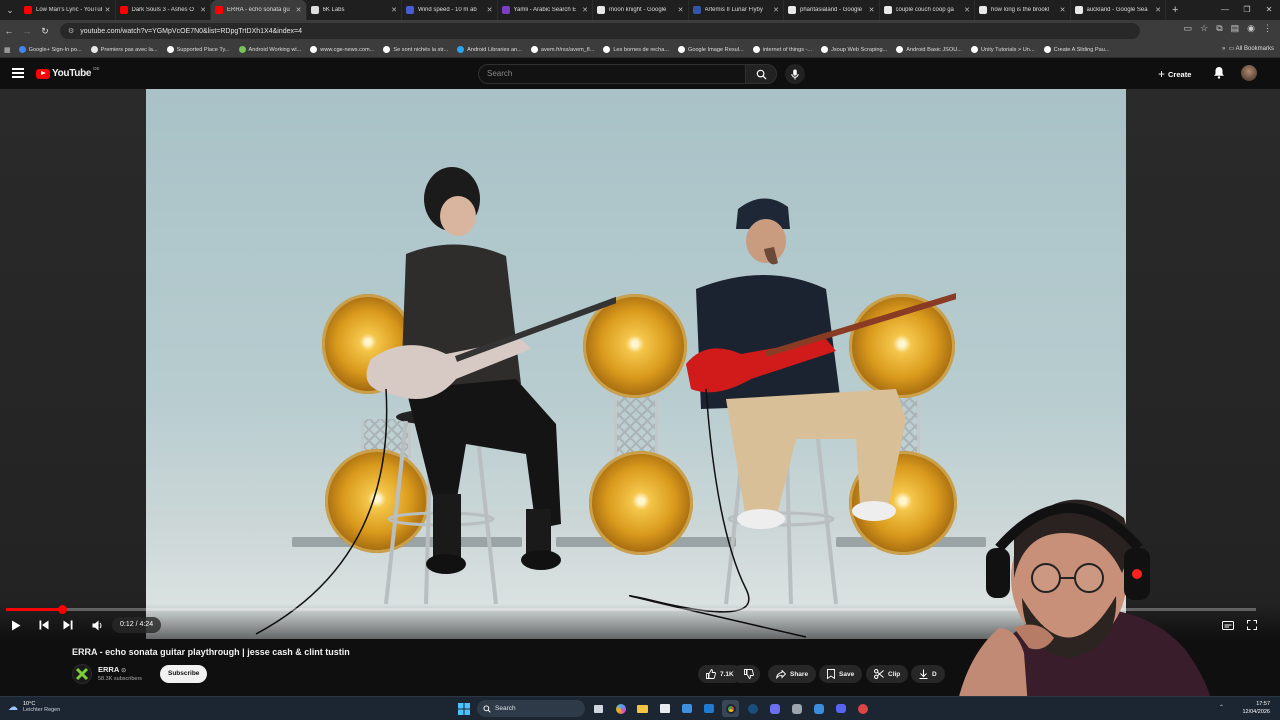 The width and height of the screenshot is (1280, 720). I want to click on profile-icon: ◉, so click(1251, 28).